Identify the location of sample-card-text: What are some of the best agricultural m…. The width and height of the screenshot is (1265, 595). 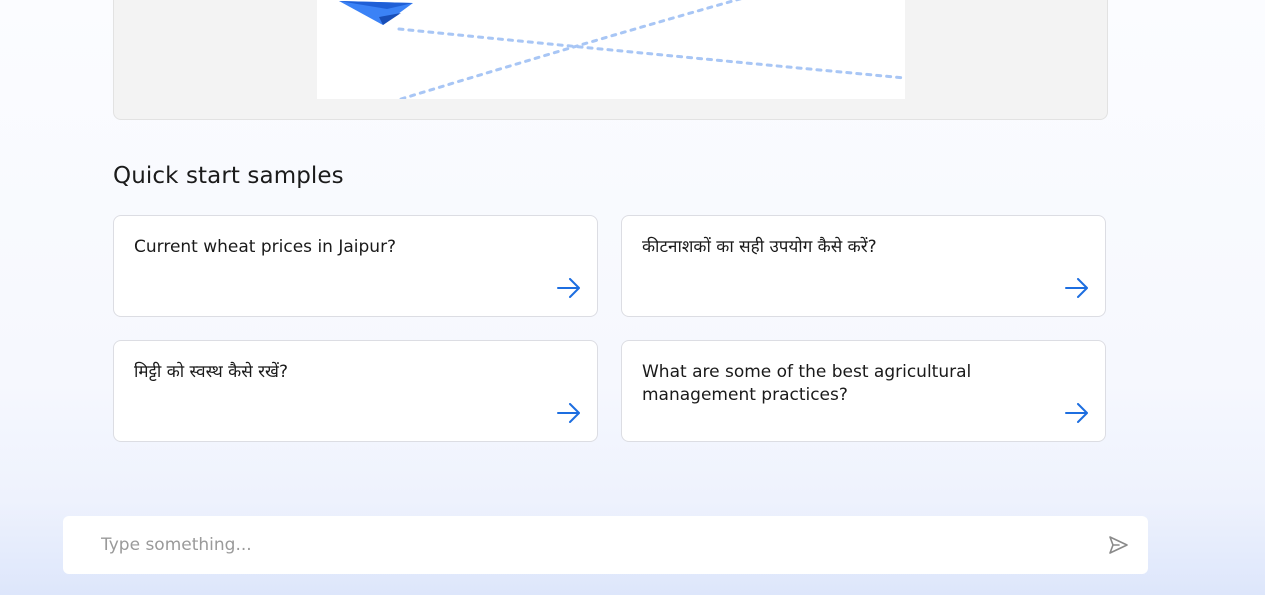
(807, 383).